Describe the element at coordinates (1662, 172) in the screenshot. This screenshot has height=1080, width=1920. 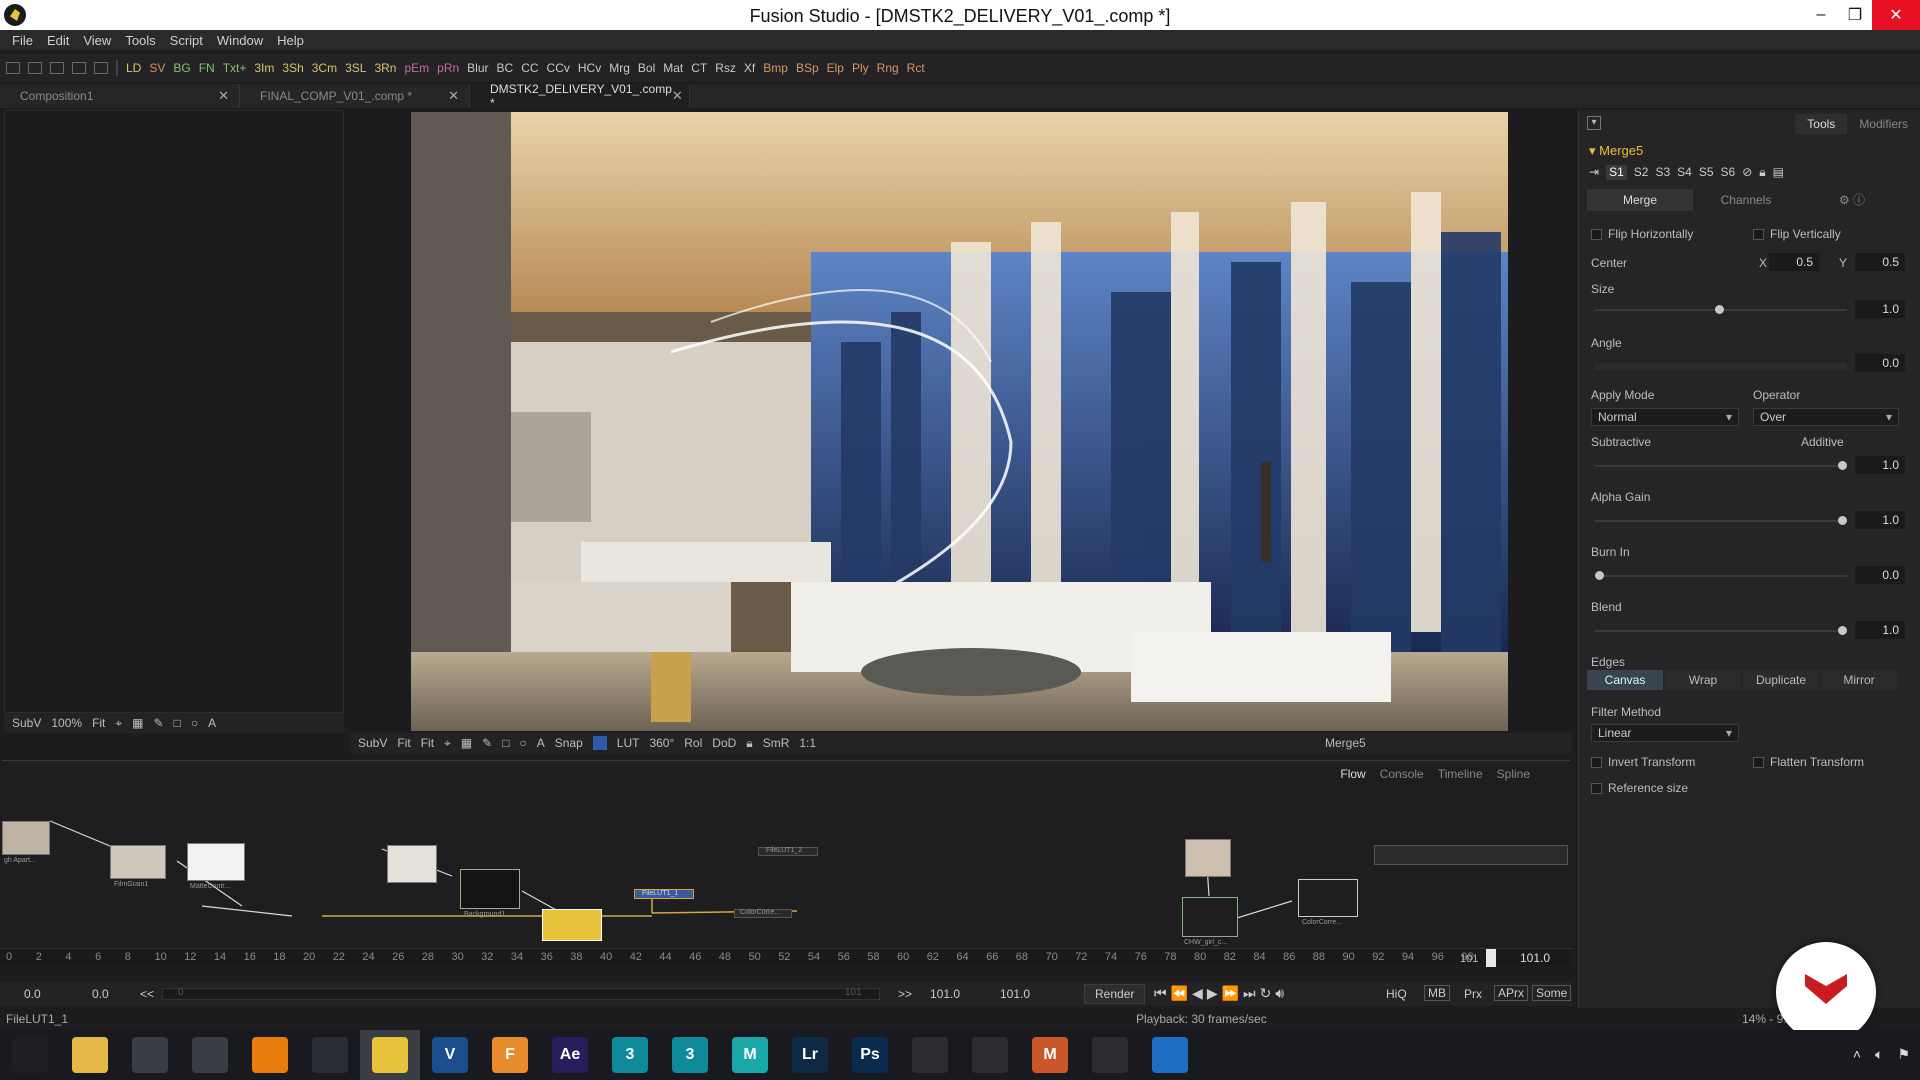
I see `slot-s3: S3` at that location.